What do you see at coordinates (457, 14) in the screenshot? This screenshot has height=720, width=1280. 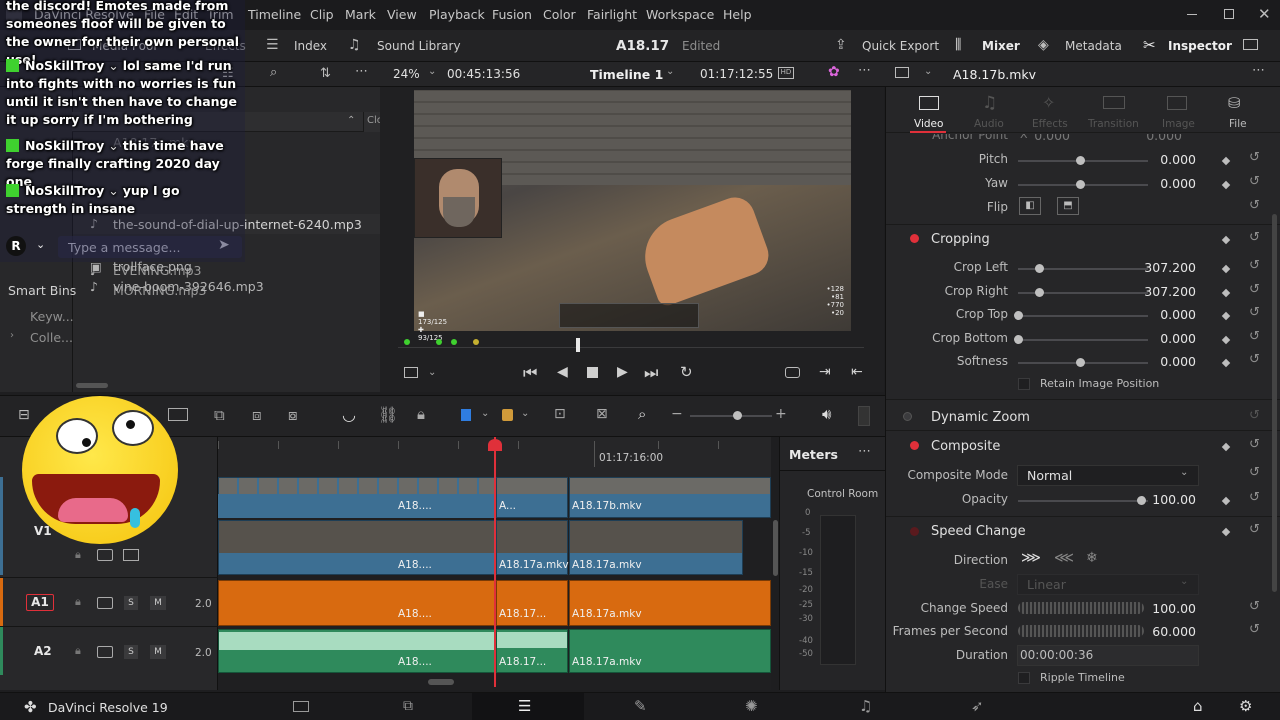 I see `menu-playback: Playback` at bounding box center [457, 14].